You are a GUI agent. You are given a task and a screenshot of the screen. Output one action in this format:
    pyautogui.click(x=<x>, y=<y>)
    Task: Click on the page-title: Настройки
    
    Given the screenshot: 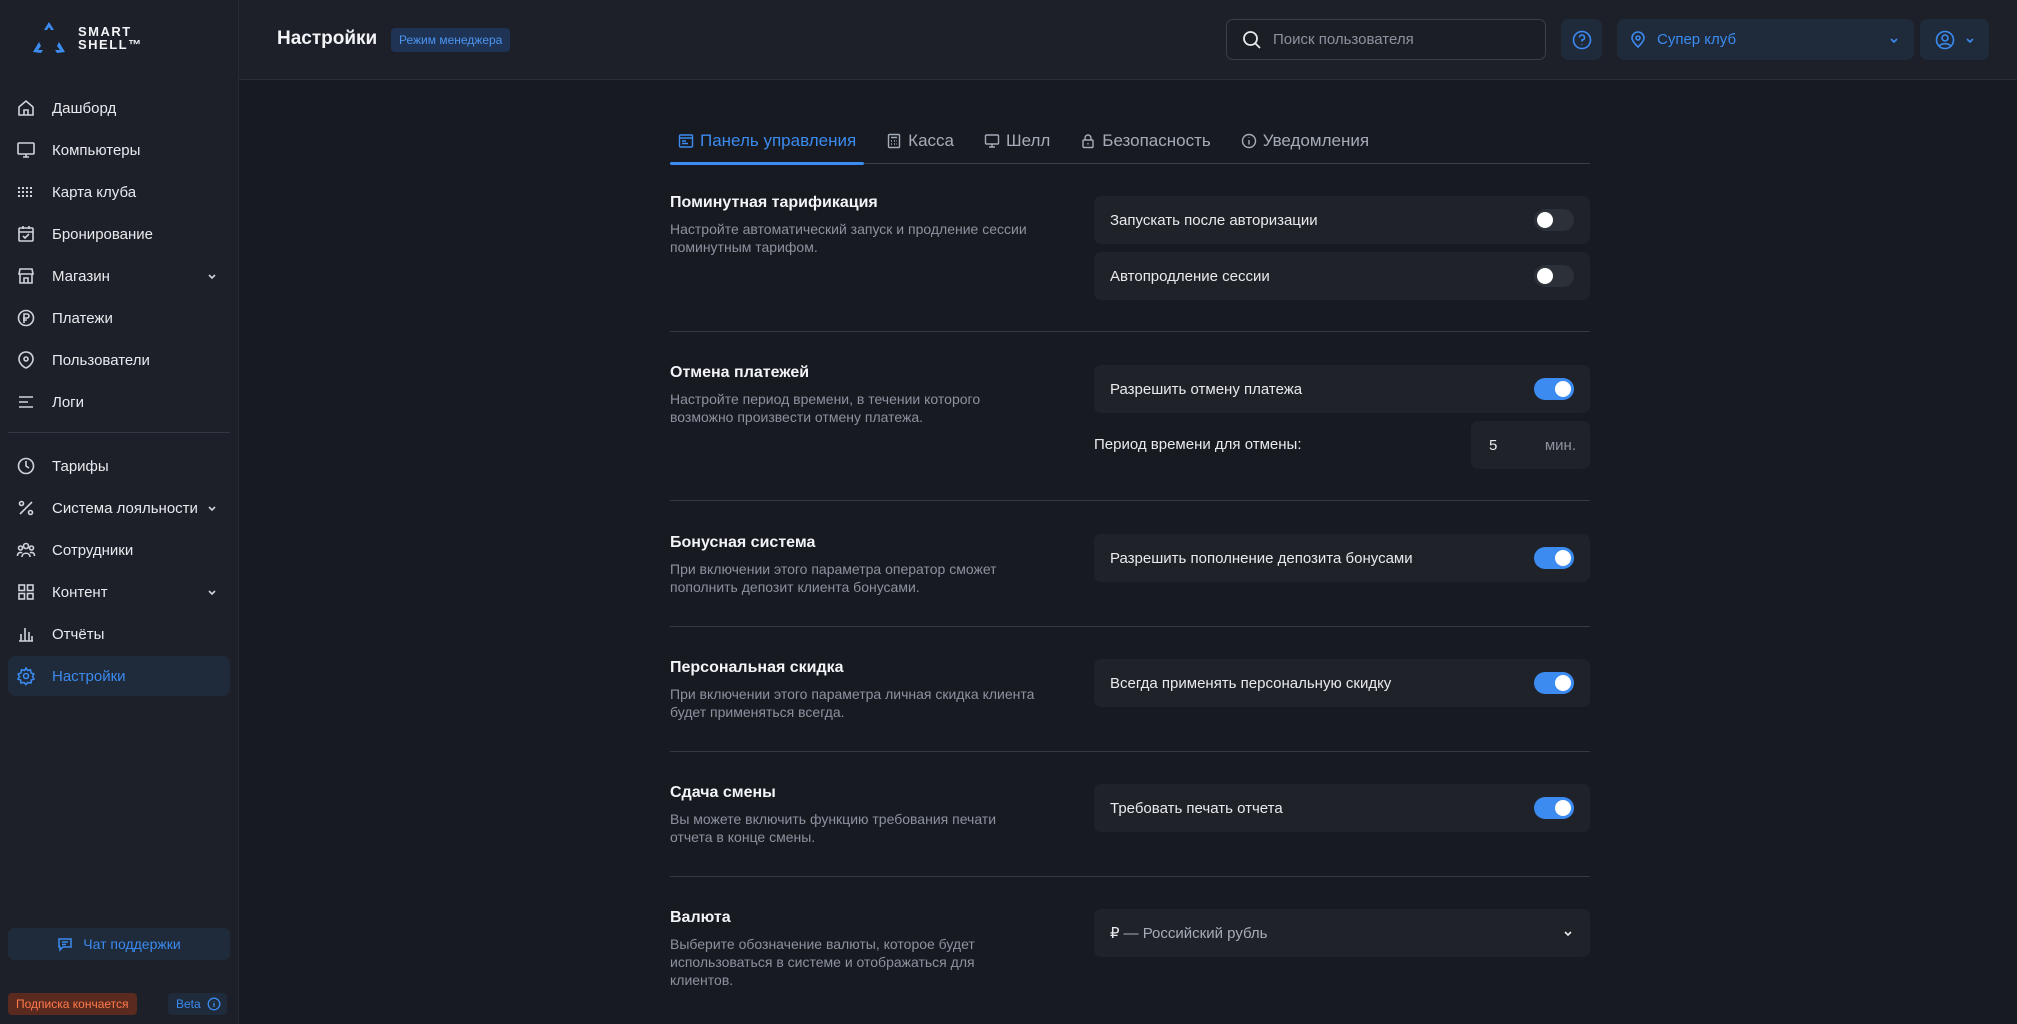 What is the action you would take?
    pyautogui.click(x=327, y=38)
    